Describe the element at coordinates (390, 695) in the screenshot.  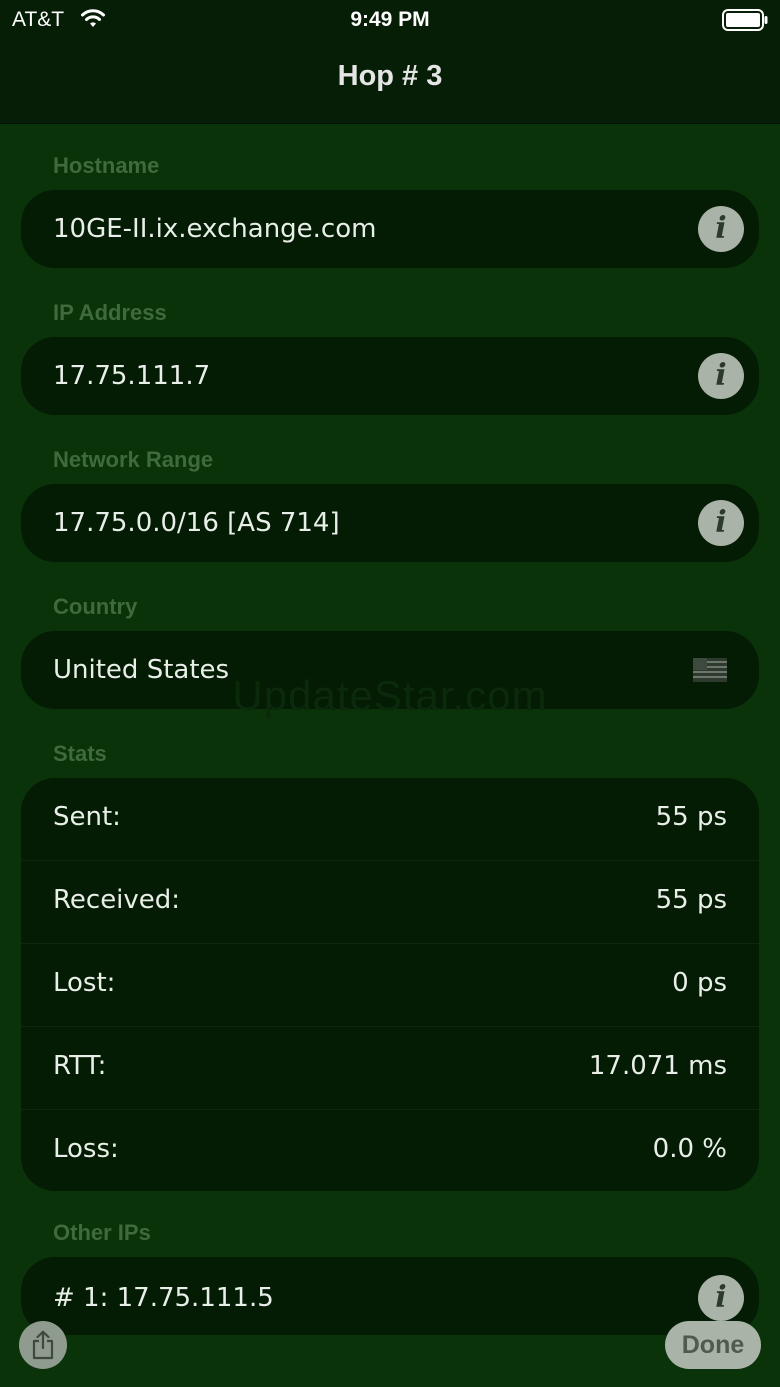
I see `watermark: UpdateStar.com` at that location.